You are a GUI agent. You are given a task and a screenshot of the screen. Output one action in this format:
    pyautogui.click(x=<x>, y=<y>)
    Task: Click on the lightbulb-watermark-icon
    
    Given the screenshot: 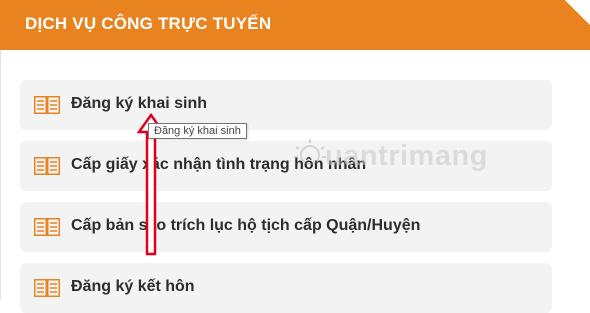 What is the action you would take?
    pyautogui.click(x=310, y=152)
    